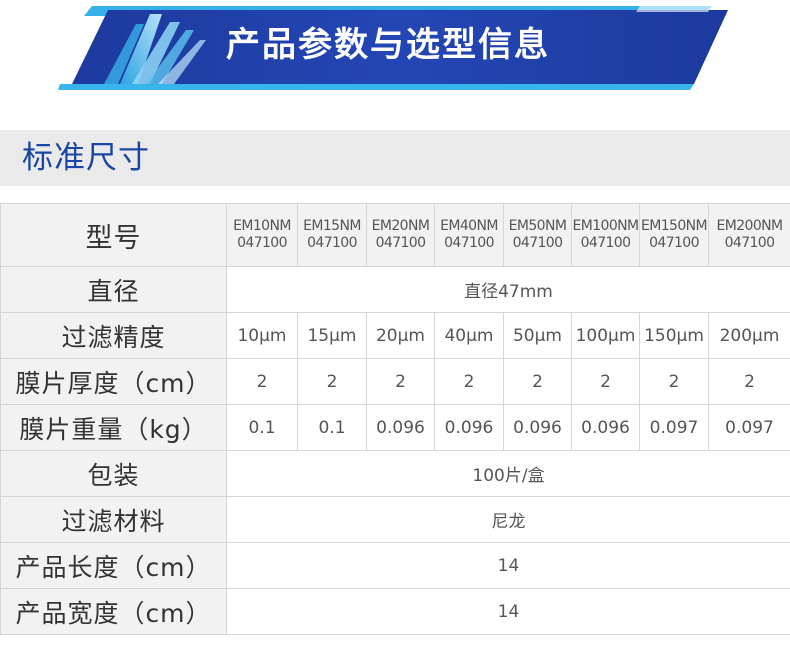  What do you see at coordinates (388, 45) in the screenshot?
I see `banner-title: 产品参数与选型信息` at bounding box center [388, 45].